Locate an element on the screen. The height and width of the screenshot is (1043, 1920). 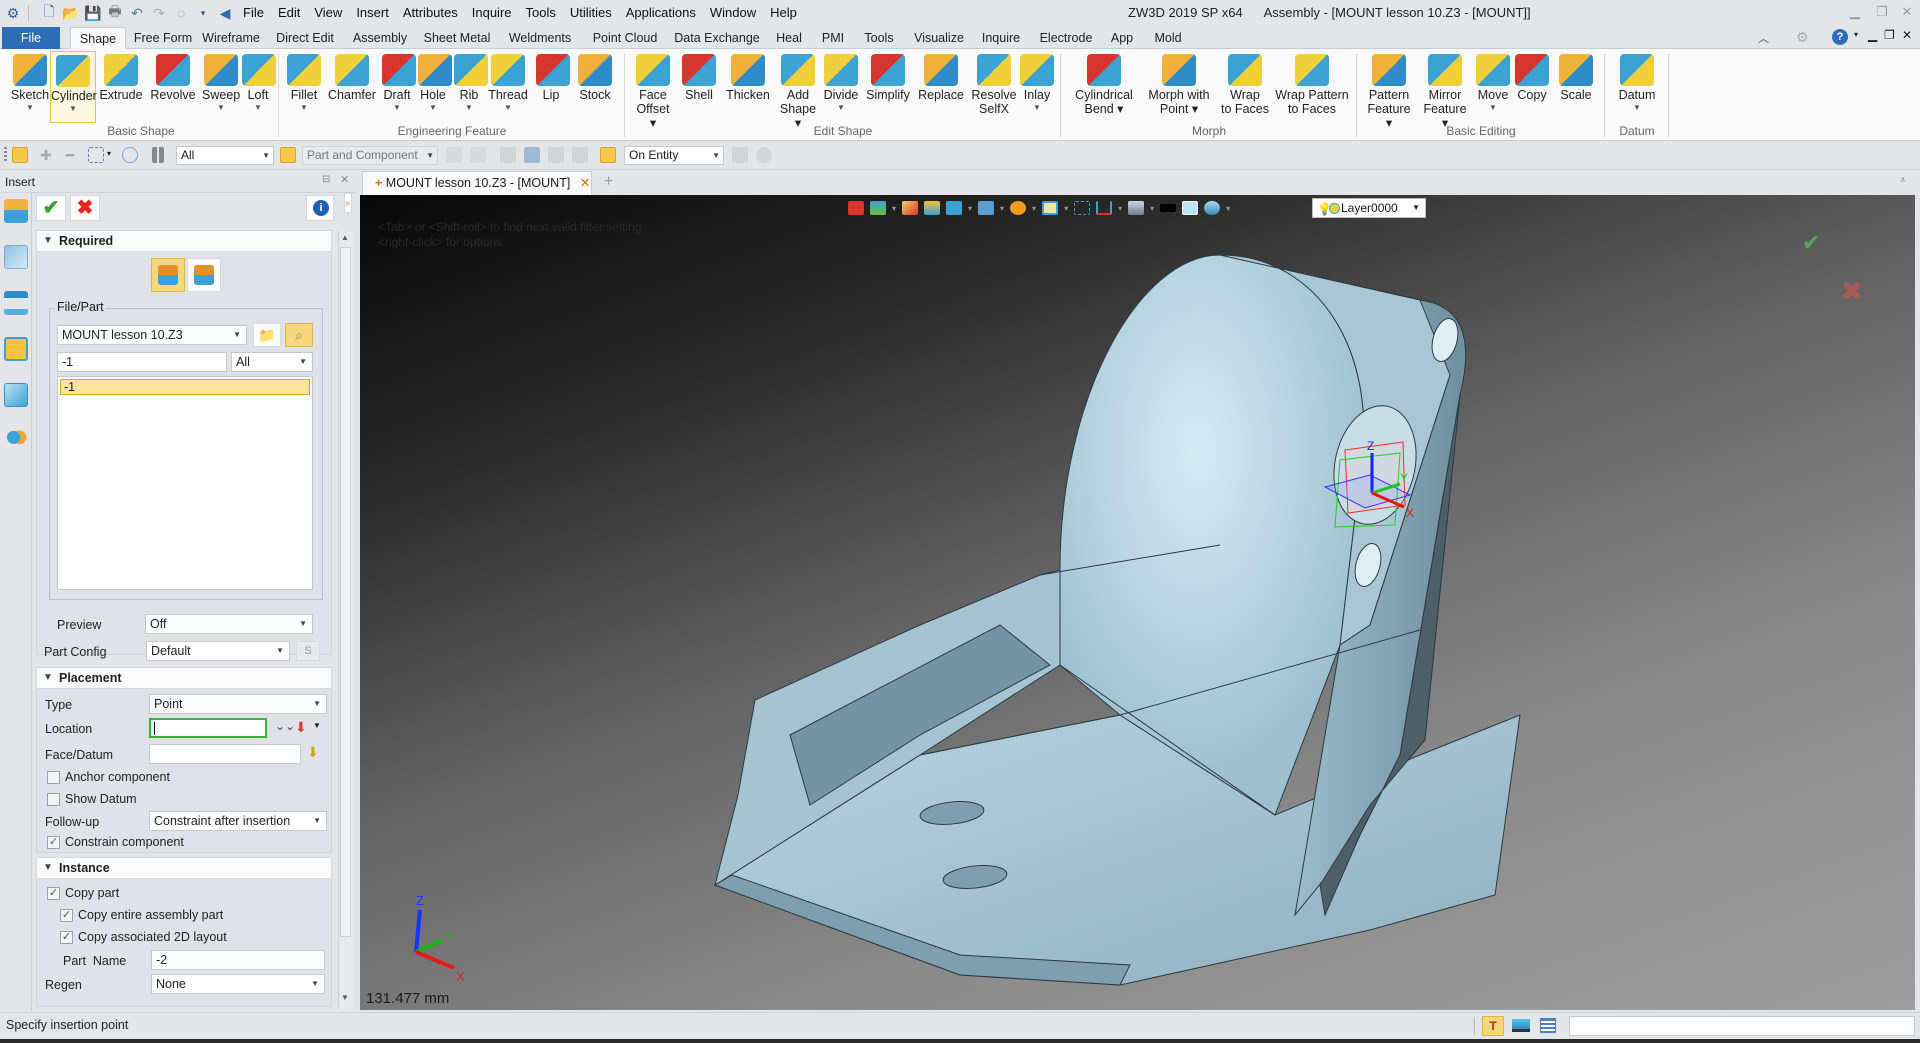
scroll-thumb is located at coordinates (345, 592).